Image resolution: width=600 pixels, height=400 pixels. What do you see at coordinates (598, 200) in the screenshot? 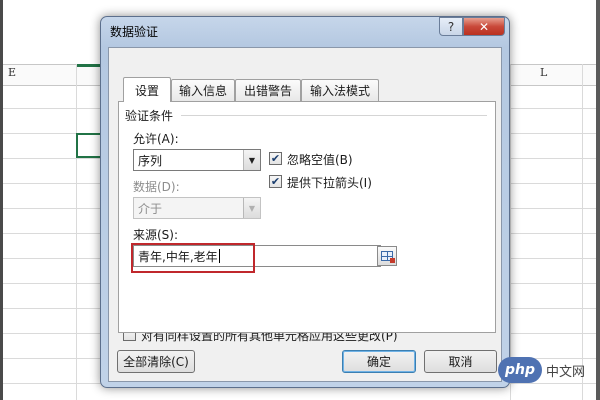
I see `window-right-edge` at bounding box center [598, 200].